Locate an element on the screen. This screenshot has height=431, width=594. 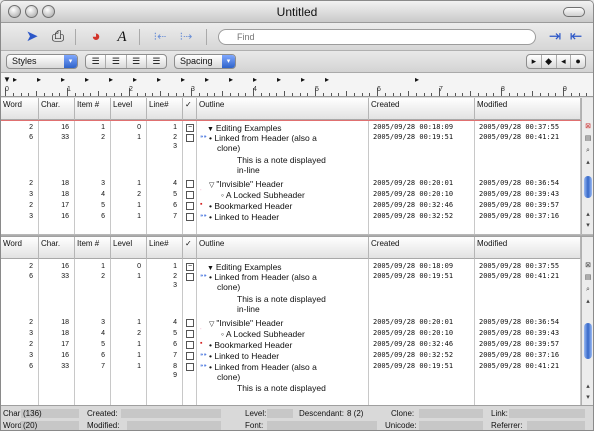
move-left-icon: ⁝⇠ is located at coordinates (160, 37).